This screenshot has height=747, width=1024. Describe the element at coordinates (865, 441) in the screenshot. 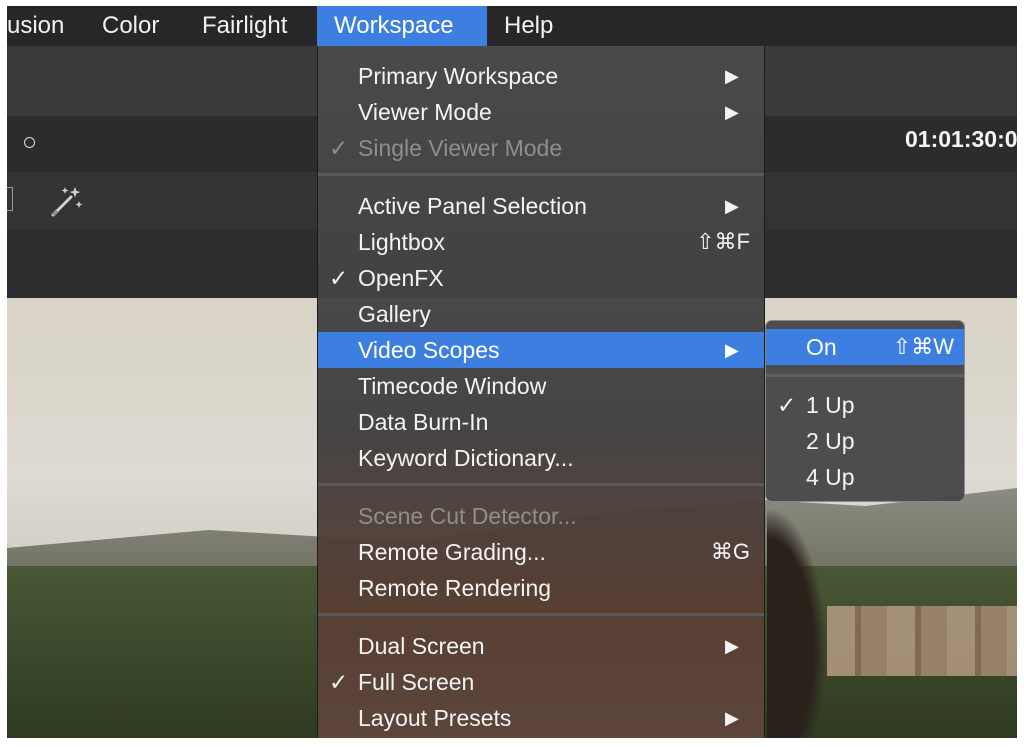

I see `submenu-item-2-up: 2 Up` at that location.